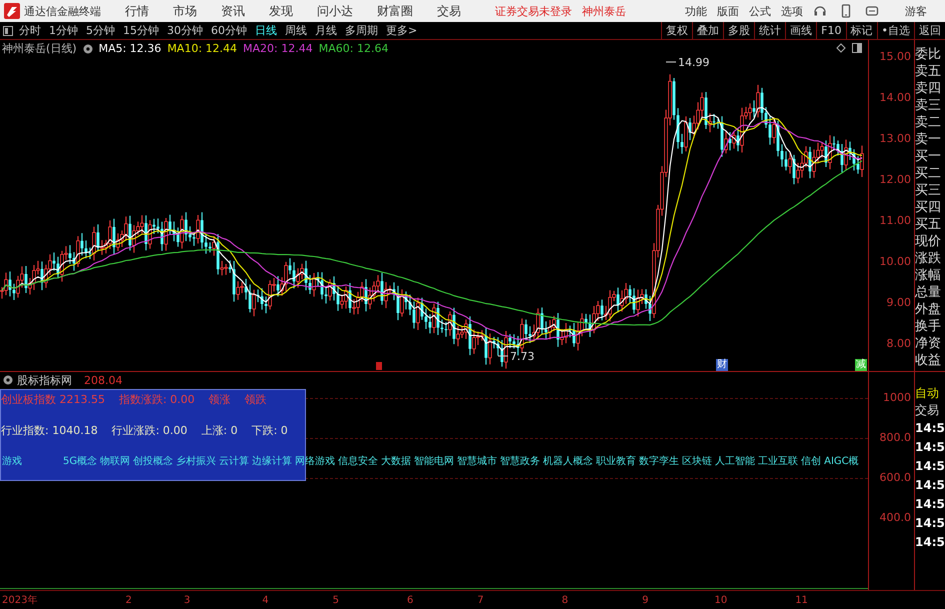  Describe the element at coordinates (928, 156) in the screenshot. I see `quote-label: 买一` at that location.